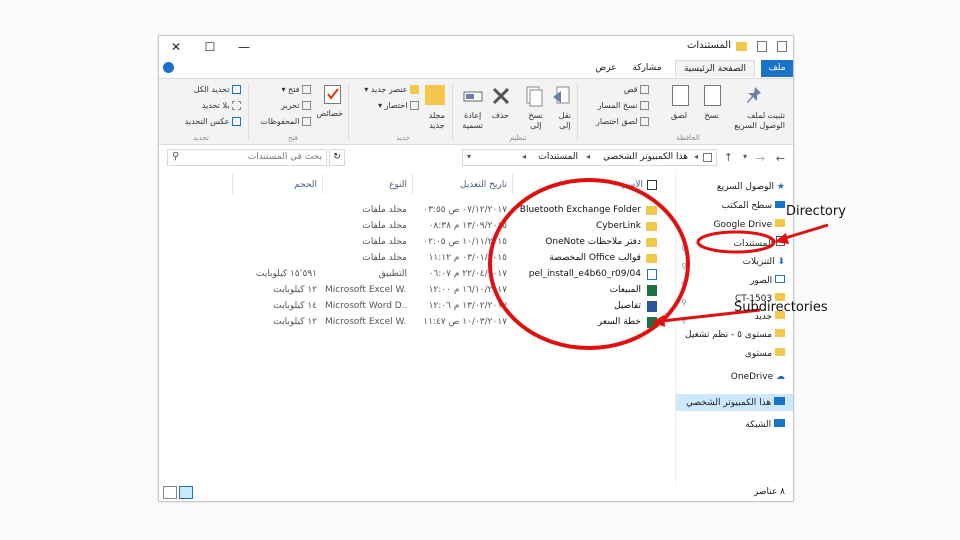 The width and height of the screenshot is (960, 540). I want to click on breadcrumb-this-pc: هذا الكمبيوتر الشخصي, so click(645, 157).